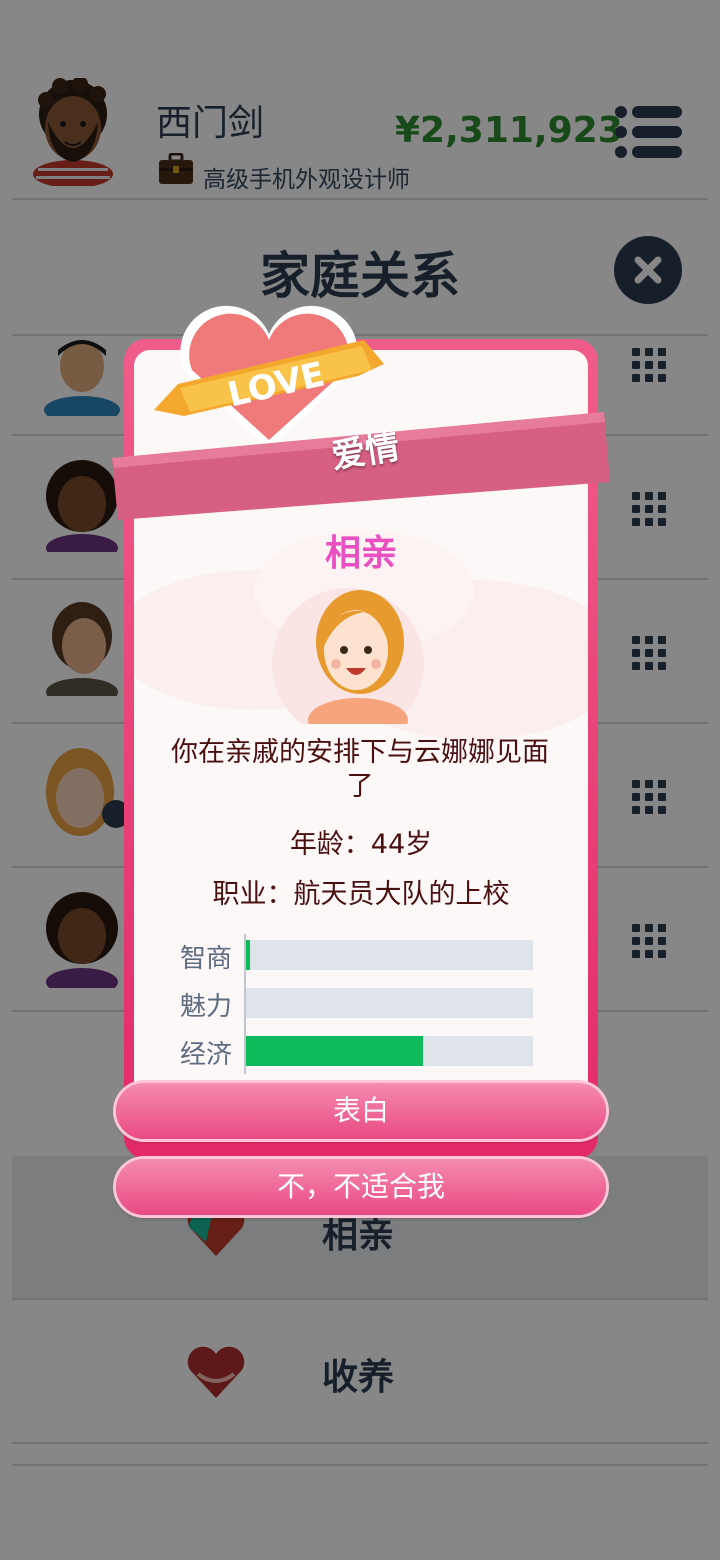 The width and height of the screenshot is (720, 1560). I want to click on stat-label-economy: 经济, so click(206, 1055).